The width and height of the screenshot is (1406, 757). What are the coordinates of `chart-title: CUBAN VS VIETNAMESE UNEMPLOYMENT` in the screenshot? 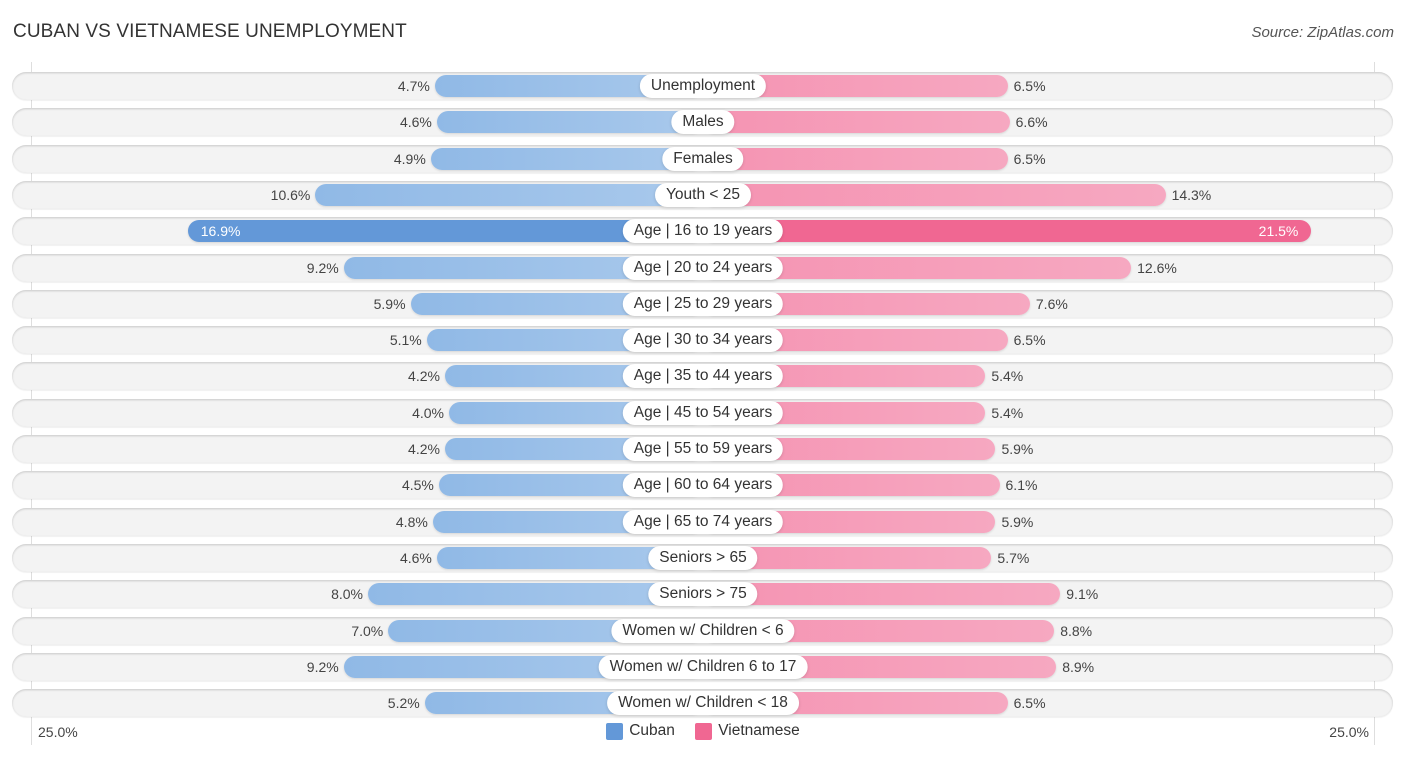 It's located at (210, 31).